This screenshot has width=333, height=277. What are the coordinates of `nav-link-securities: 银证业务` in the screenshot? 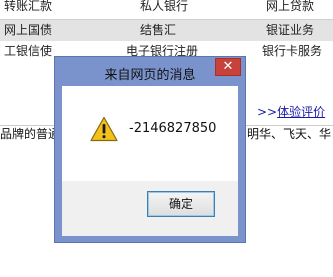 It's located at (290, 30).